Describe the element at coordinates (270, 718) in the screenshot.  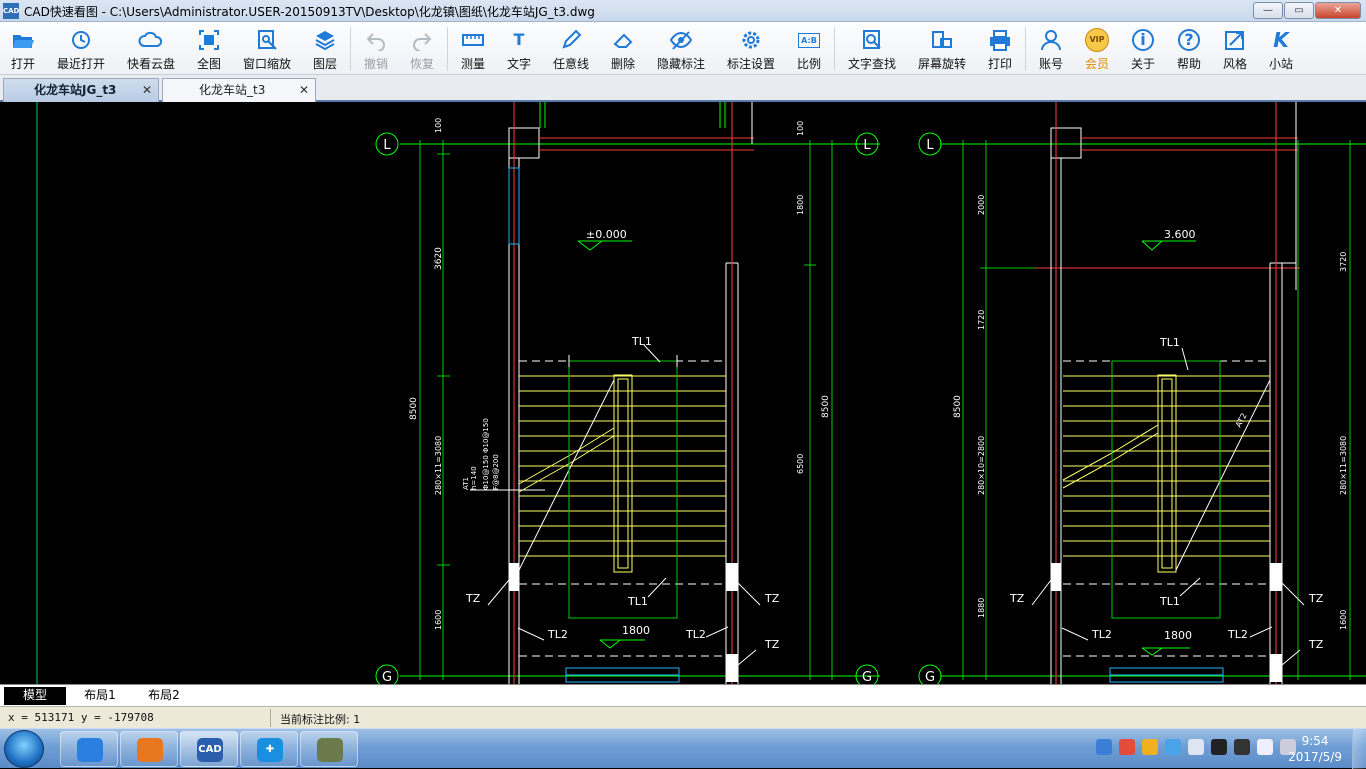
I see `status-divider` at that location.